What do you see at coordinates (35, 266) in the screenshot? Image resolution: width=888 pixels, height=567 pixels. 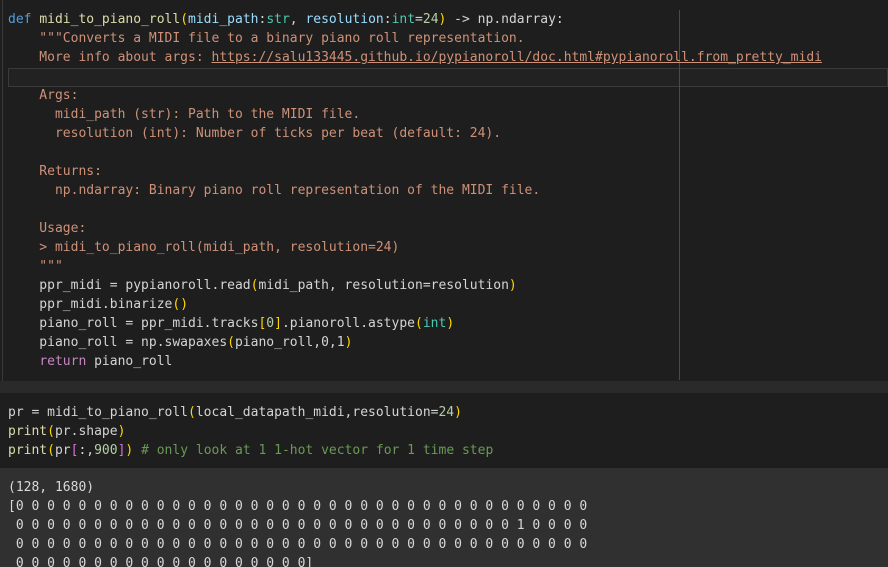 I see `docstring-line: """` at bounding box center [35, 266].